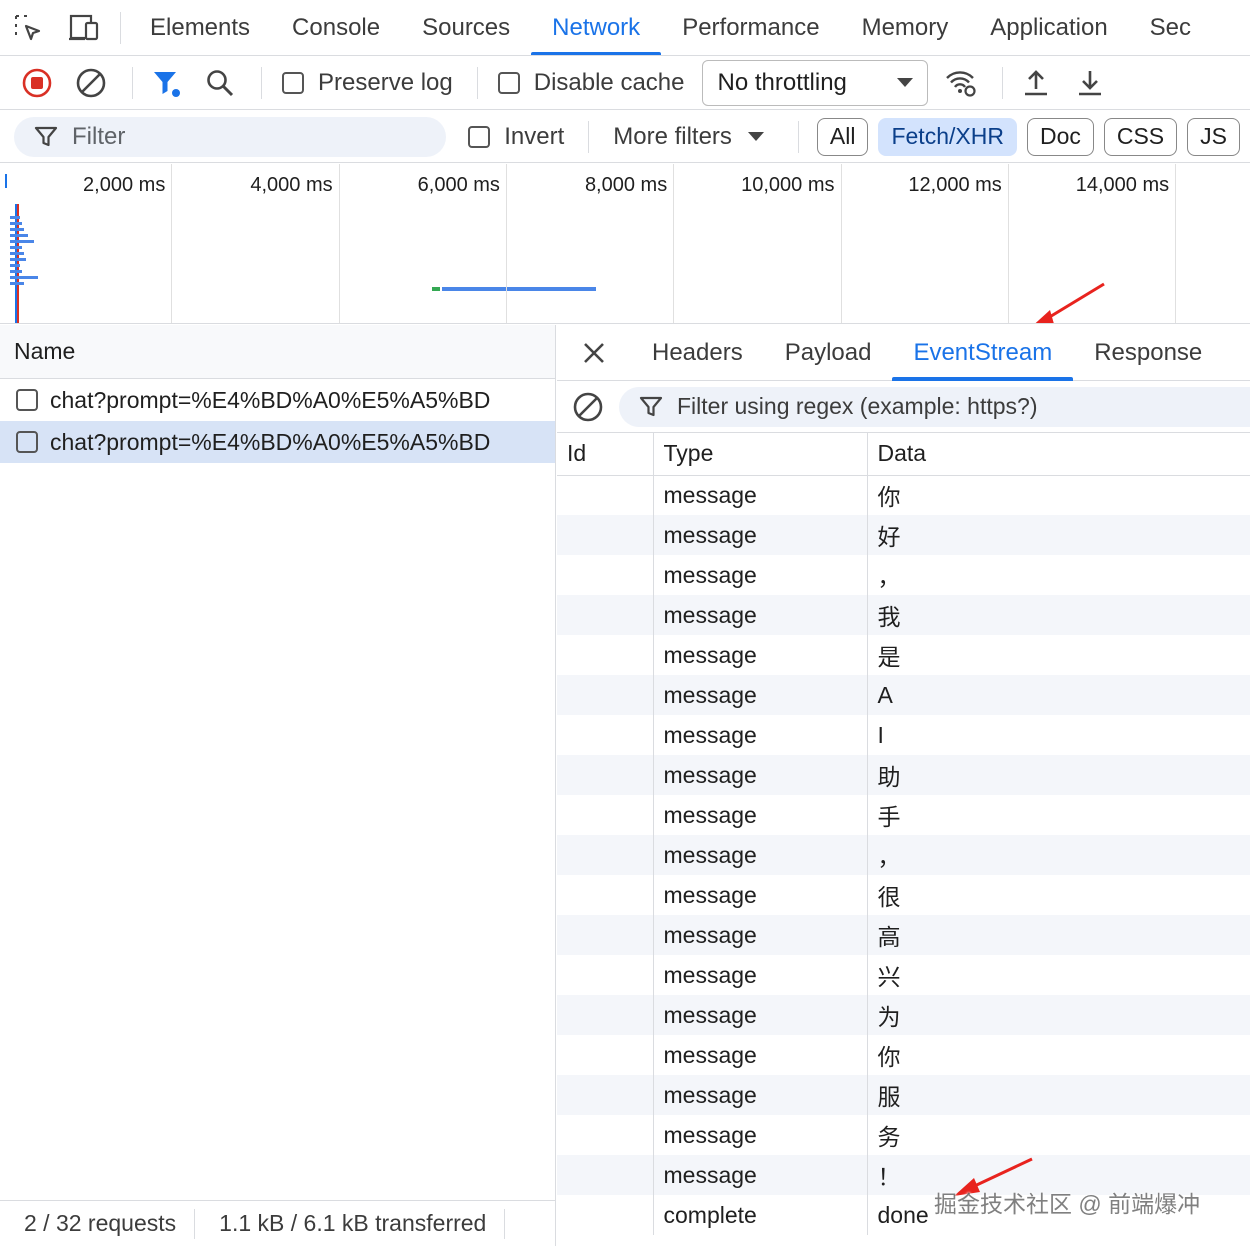 This screenshot has width=1250, height=1246. I want to click on filter-chip-js: JS, so click(1213, 136).